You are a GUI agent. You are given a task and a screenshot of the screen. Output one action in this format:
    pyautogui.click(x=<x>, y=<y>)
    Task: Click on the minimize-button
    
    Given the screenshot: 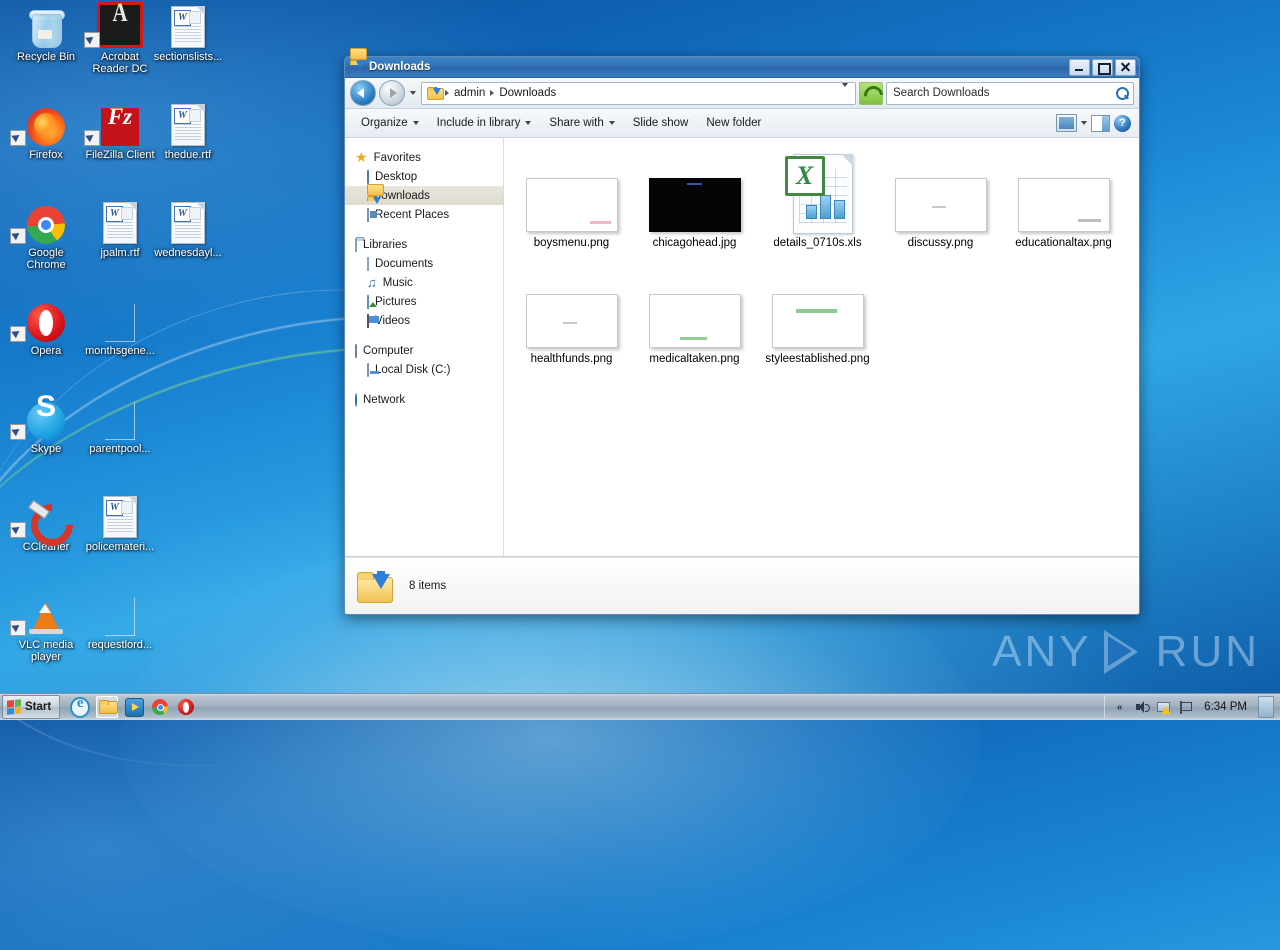 What is the action you would take?
    pyautogui.click(x=1079, y=67)
    